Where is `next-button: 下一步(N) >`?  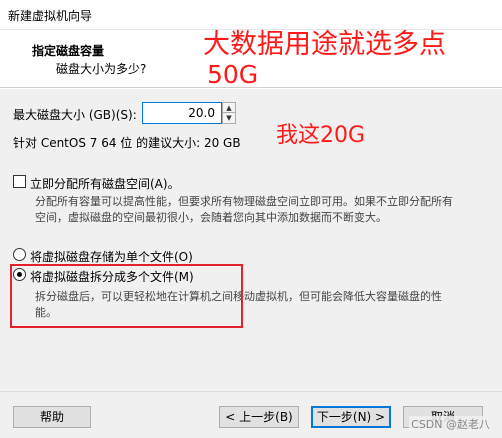 next-button: 下一步(N) > is located at coordinates (351, 417).